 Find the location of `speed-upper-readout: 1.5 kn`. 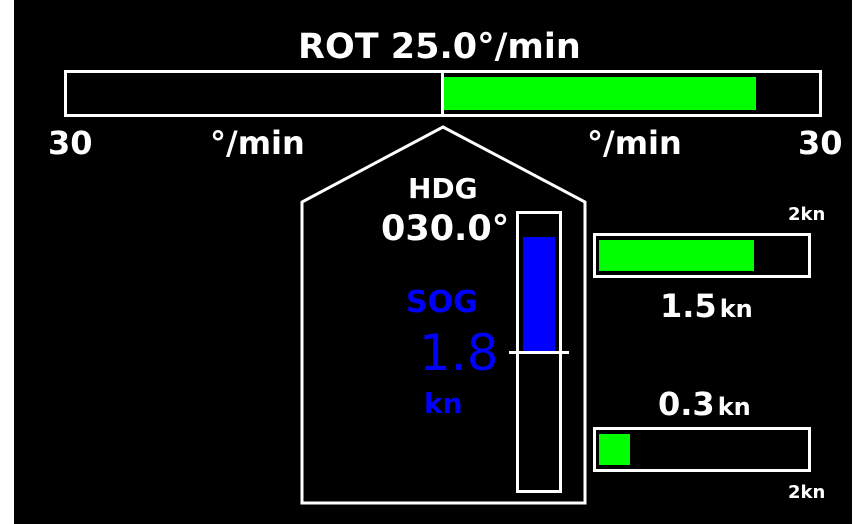

speed-upper-readout: 1.5 kn is located at coordinates (706, 306).